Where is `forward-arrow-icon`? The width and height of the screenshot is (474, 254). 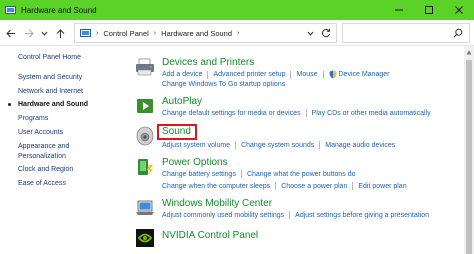 forward-arrow-icon is located at coordinates (29, 33).